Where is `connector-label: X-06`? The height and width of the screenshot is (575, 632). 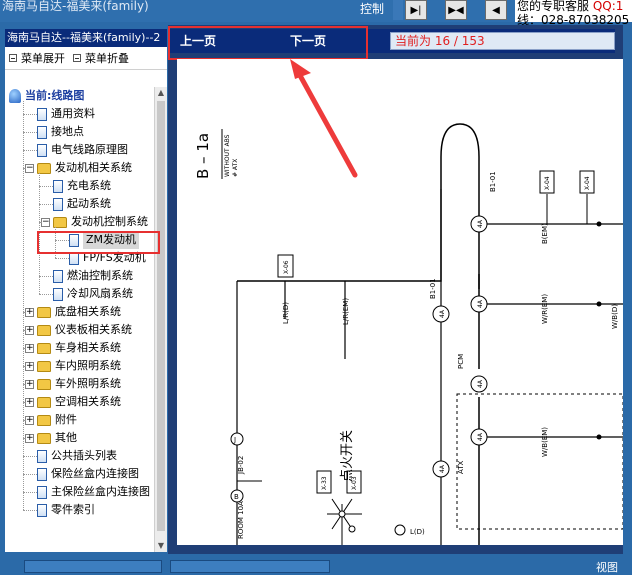
connector-label: X-06 is located at coordinates (286, 267).